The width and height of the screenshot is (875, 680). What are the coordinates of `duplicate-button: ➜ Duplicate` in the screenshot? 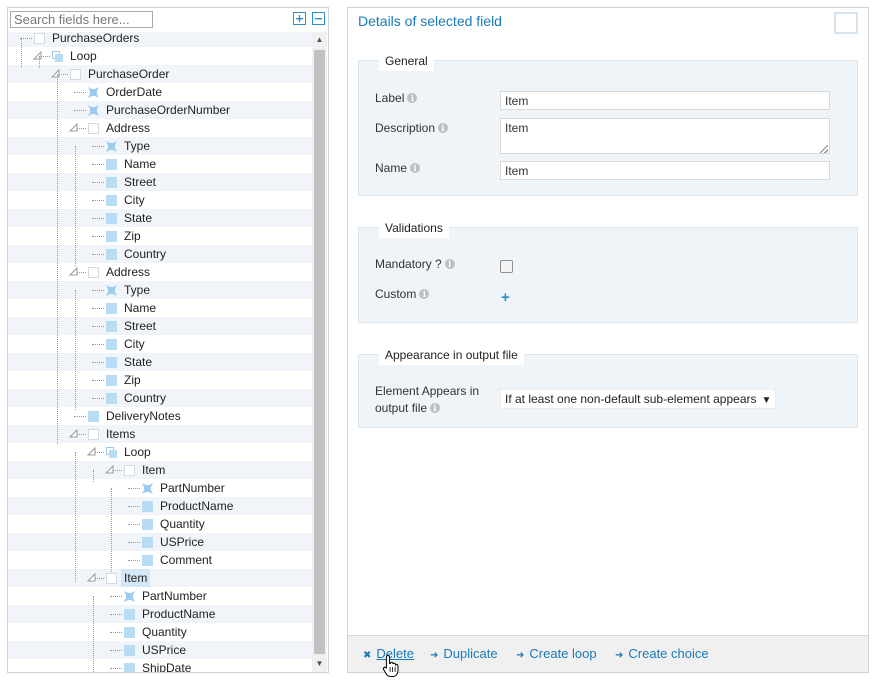 It's located at (464, 653).